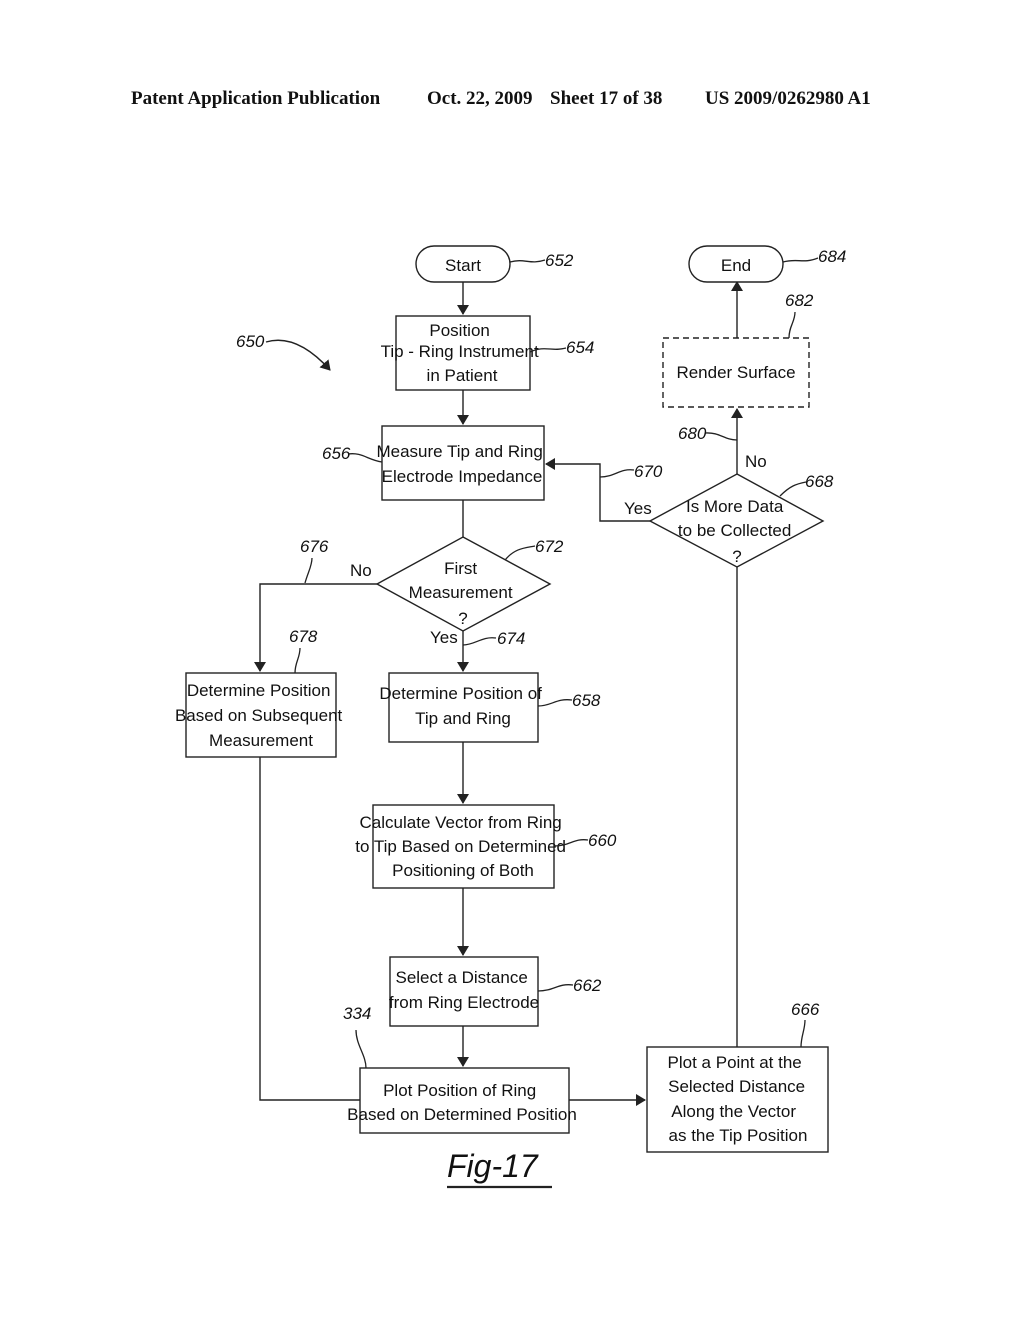 Image resolution: width=1024 pixels, height=1320 pixels. What do you see at coordinates (298, 355) in the screenshot?
I see `figure-ref-arrow` at bounding box center [298, 355].